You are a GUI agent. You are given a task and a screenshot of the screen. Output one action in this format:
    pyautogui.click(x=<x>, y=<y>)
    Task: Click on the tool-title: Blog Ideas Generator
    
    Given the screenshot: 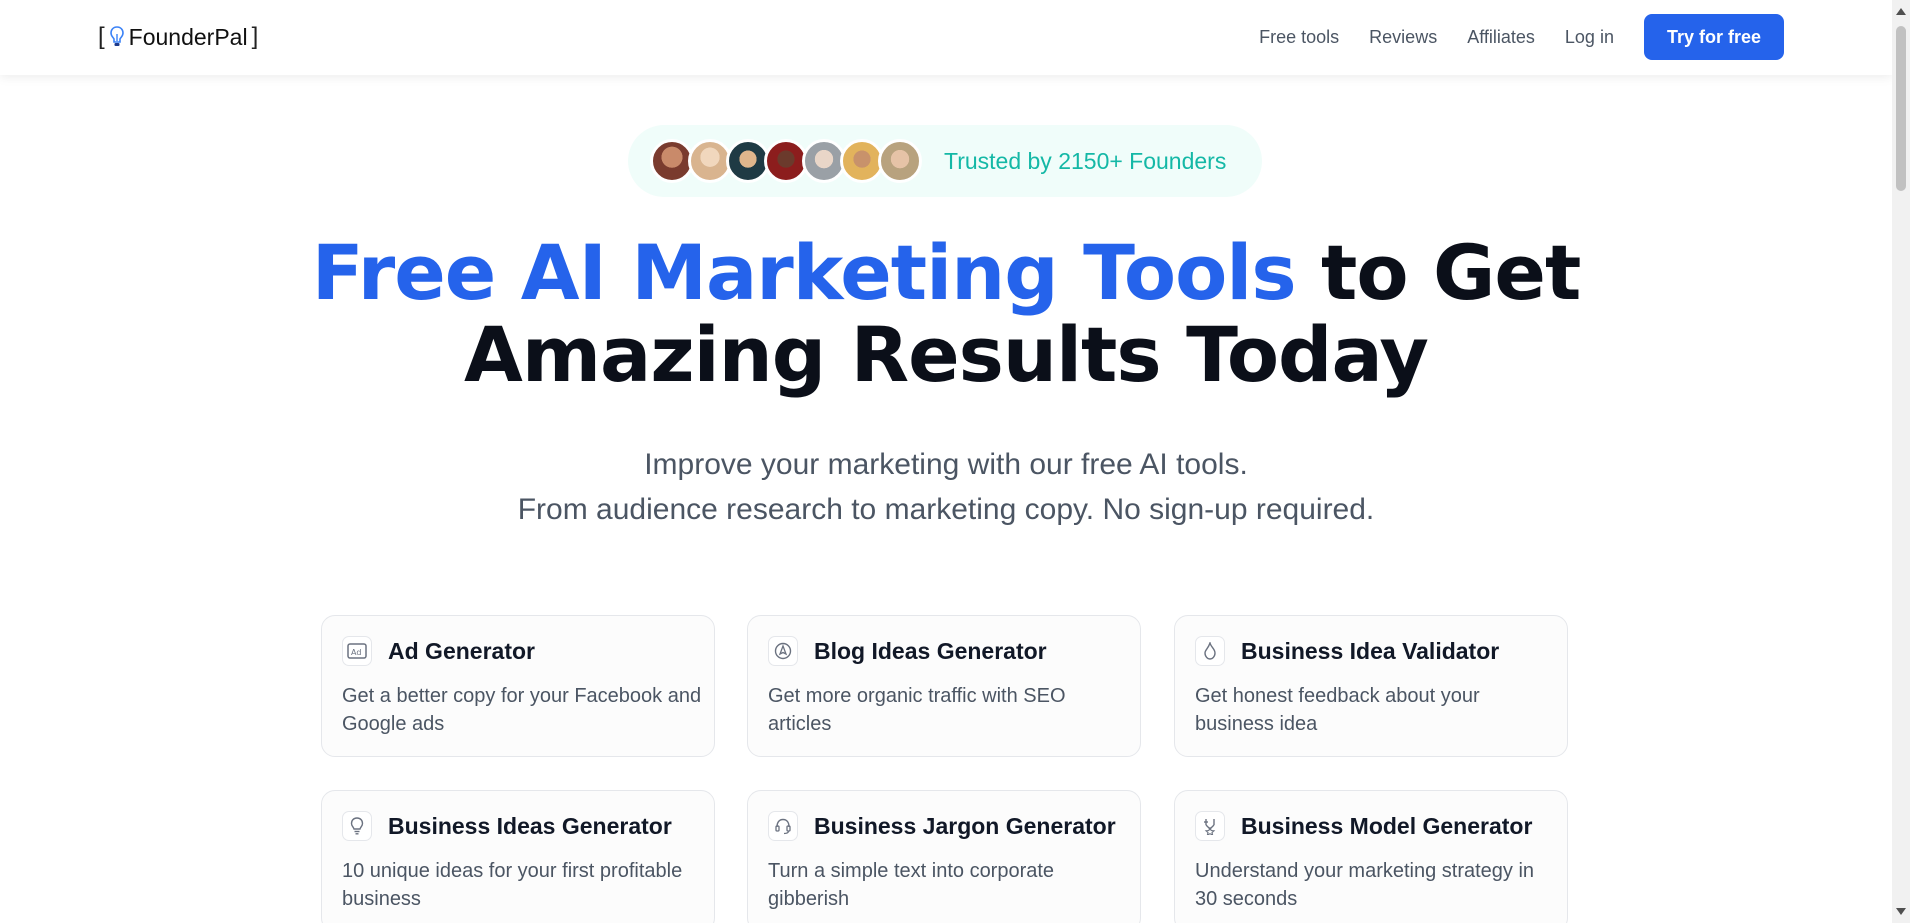 What is the action you would take?
    pyautogui.click(x=930, y=651)
    